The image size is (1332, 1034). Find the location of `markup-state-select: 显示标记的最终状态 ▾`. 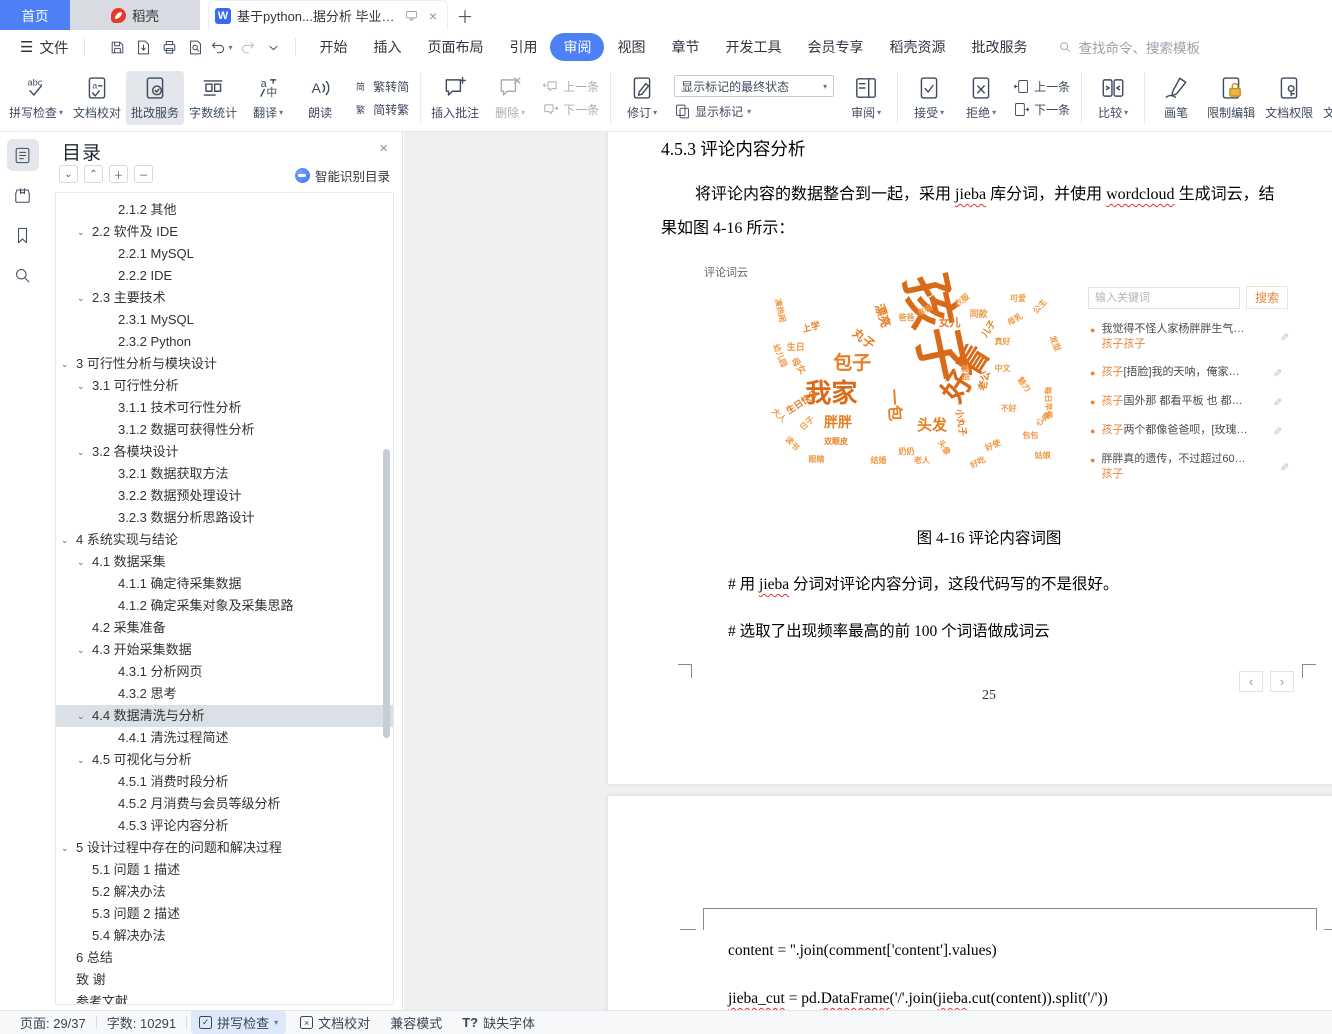

markup-state-select: 显示标记的最终状态 ▾ is located at coordinates (754, 86).